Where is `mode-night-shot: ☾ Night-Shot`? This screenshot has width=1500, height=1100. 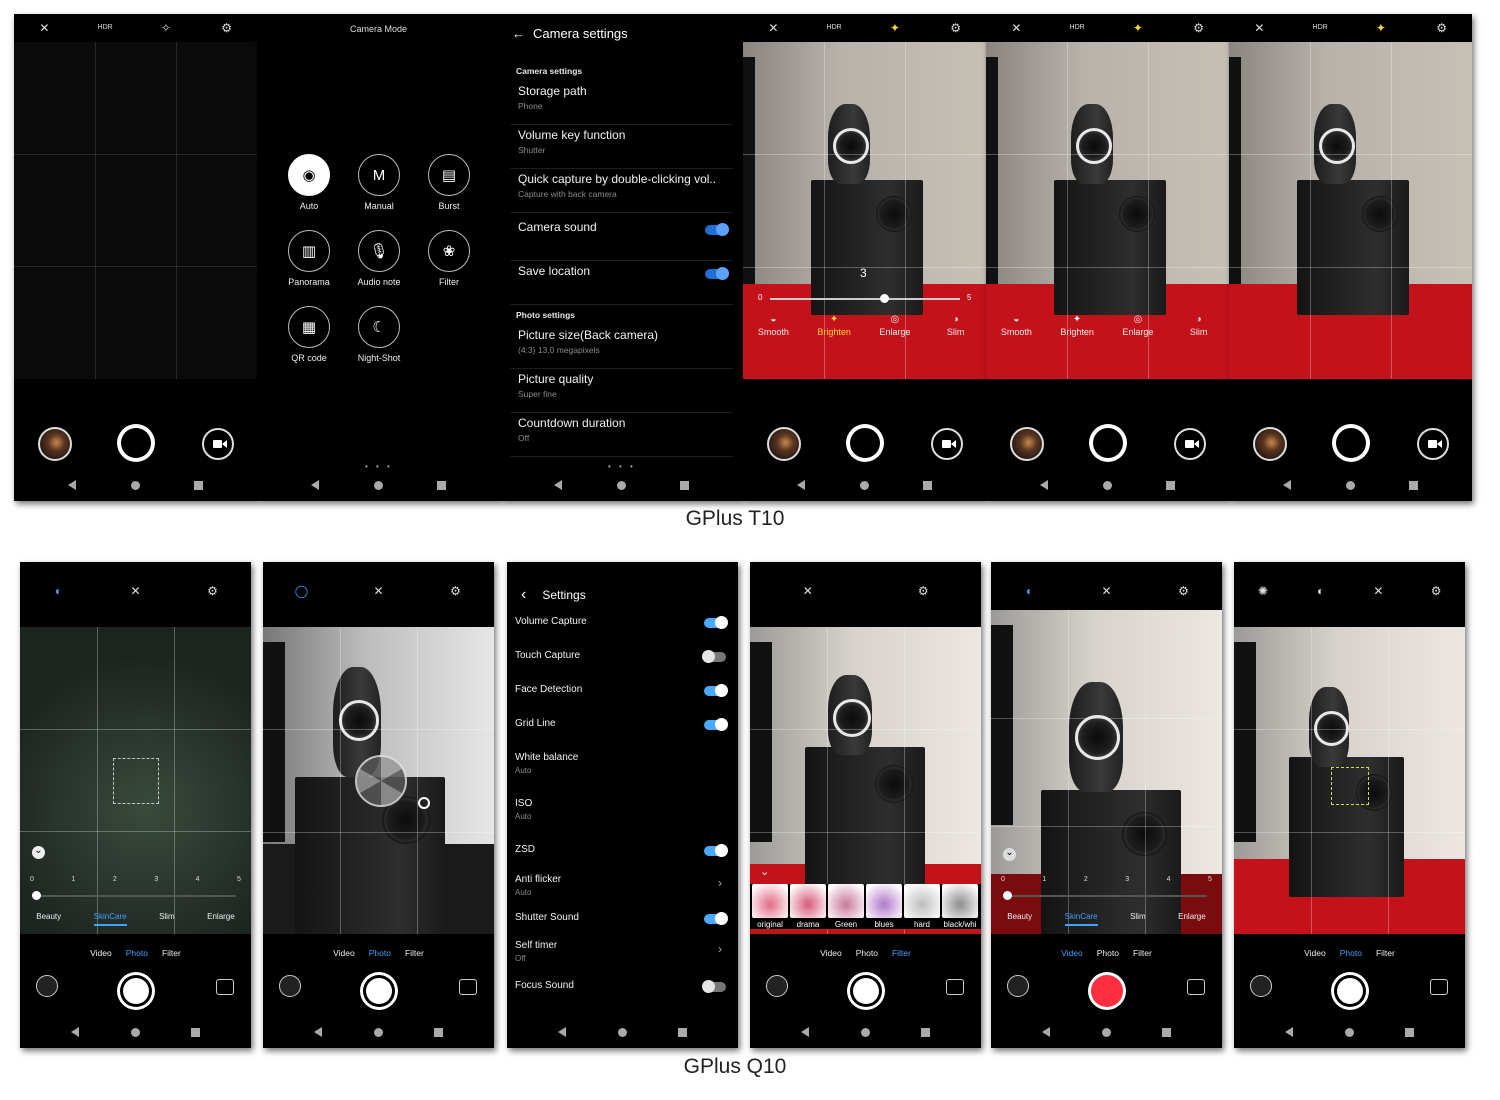
mode-night-shot: ☾ Night-Shot is located at coordinates (379, 334).